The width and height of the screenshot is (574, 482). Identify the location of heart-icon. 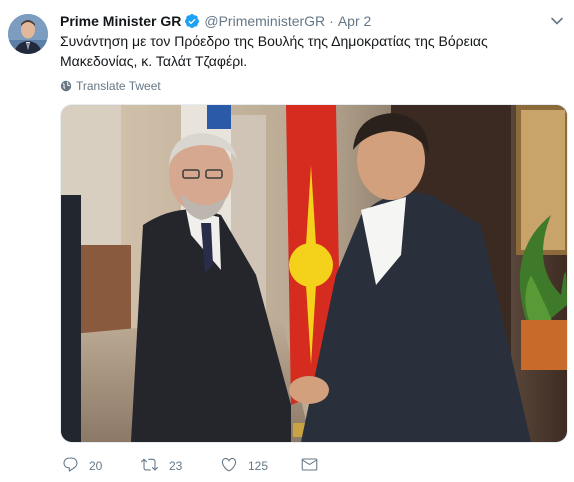
(229, 466).